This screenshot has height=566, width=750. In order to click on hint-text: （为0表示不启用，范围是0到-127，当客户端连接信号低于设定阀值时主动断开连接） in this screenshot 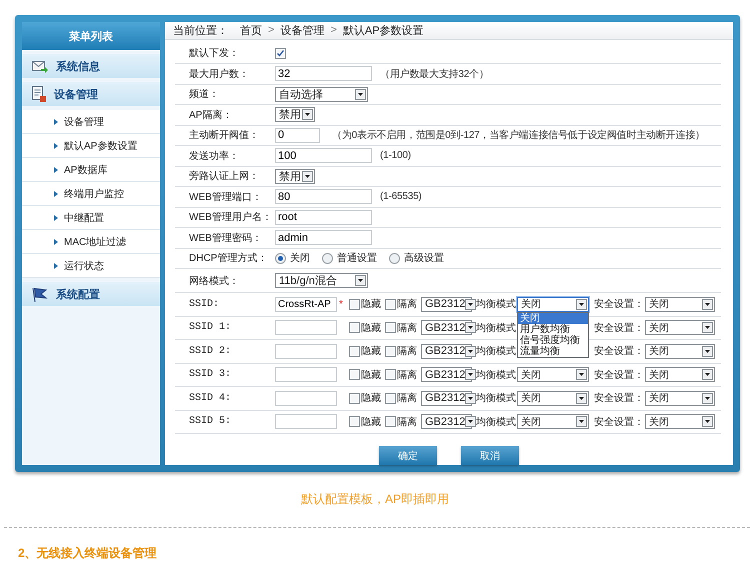, I will do `click(518, 135)`.